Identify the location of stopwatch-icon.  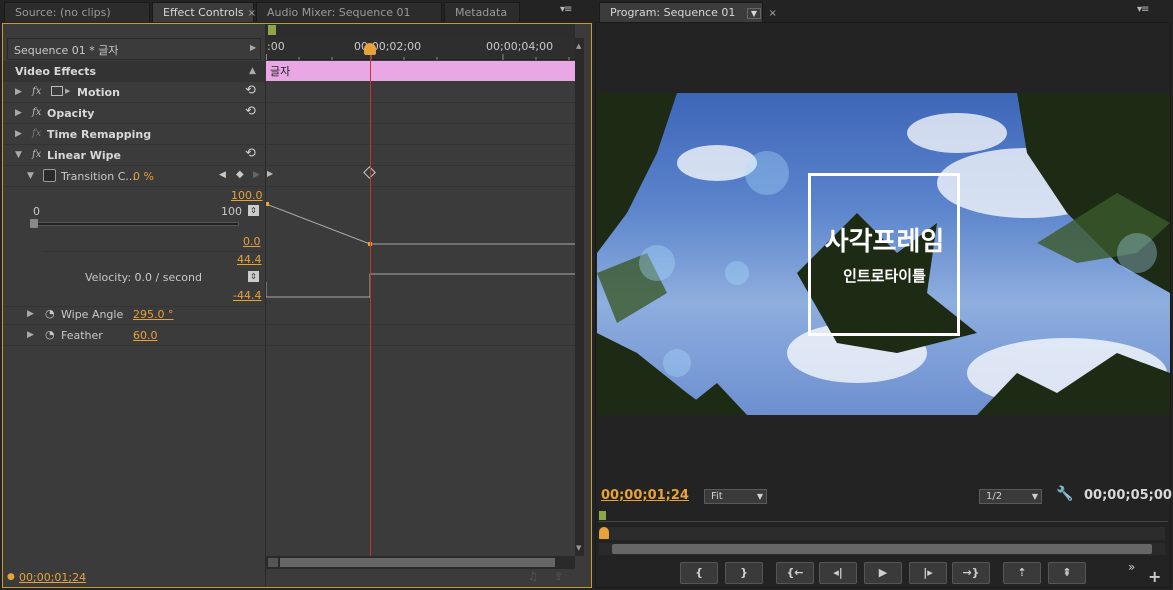
(49, 175).